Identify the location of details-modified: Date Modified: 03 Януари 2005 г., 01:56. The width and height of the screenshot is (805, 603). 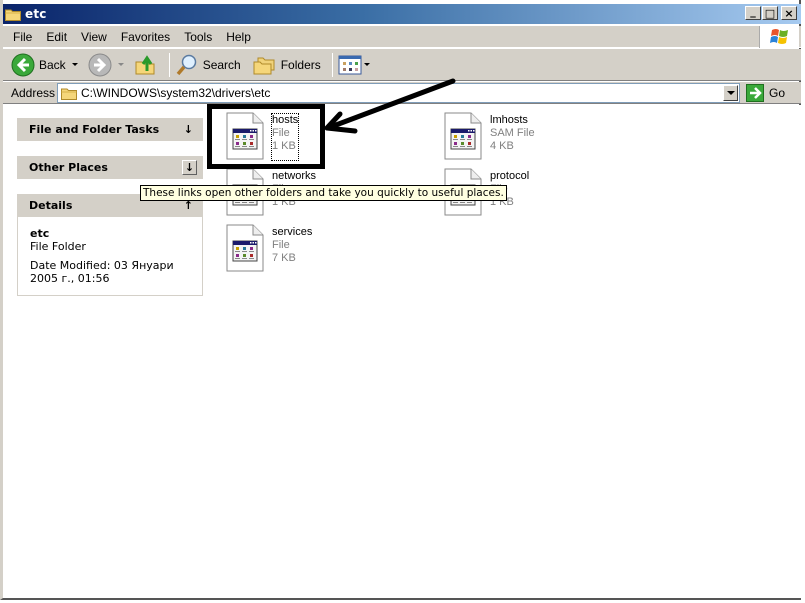
(102, 272).